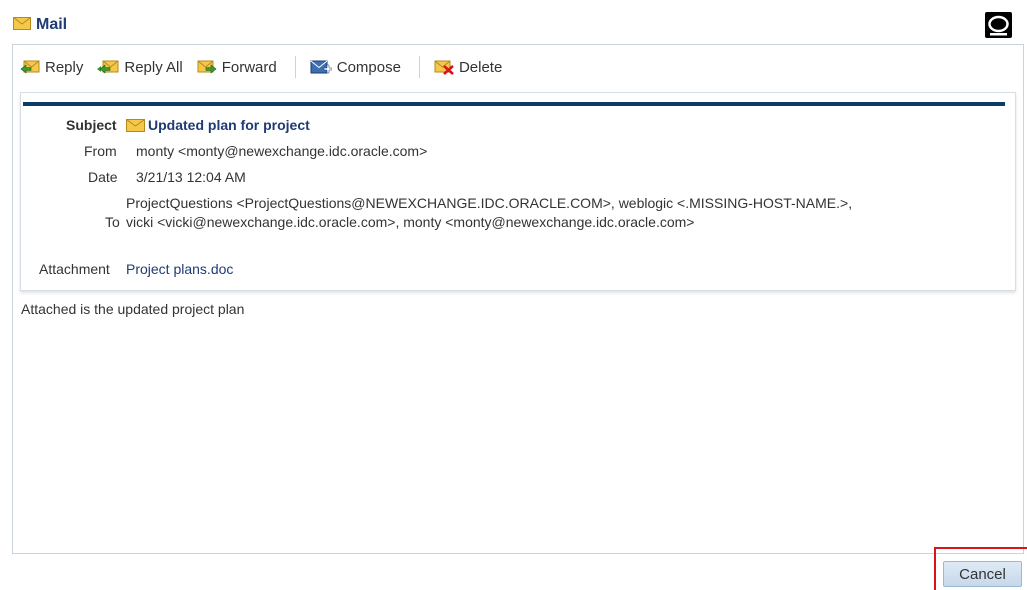  Describe the element at coordinates (368, 67) in the screenshot. I see `compose-label: Compose` at that location.